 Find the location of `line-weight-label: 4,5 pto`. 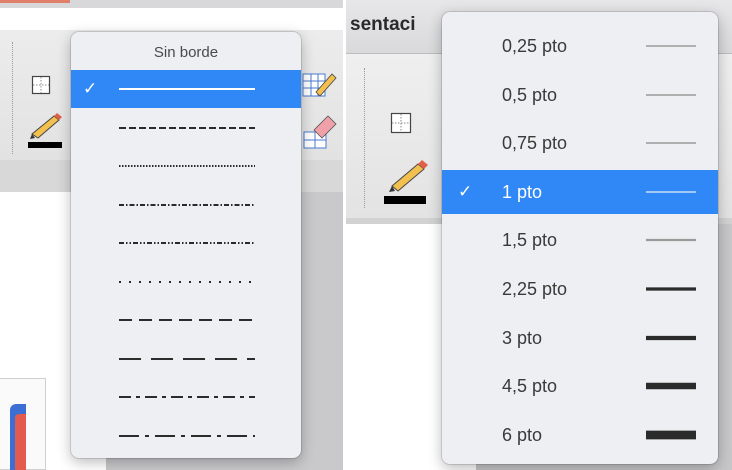

line-weight-label: 4,5 pto is located at coordinates (530, 386).